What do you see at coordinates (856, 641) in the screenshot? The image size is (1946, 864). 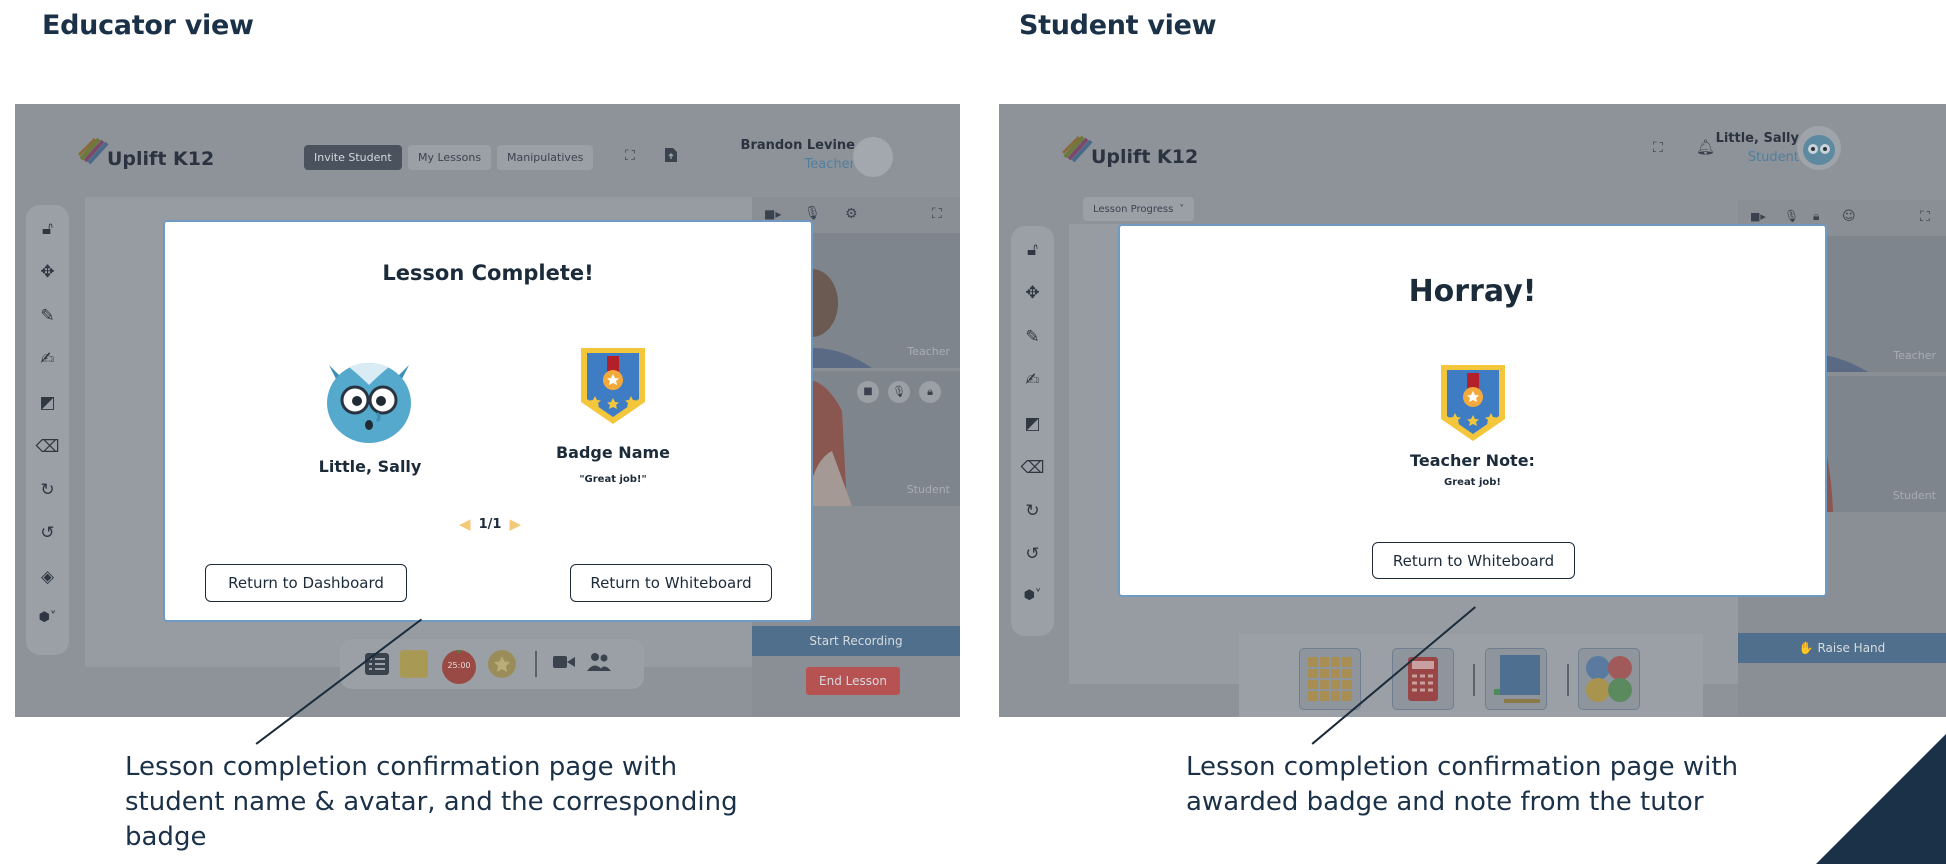 I see `start-recording-button: Start Recording` at bounding box center [856, 641].